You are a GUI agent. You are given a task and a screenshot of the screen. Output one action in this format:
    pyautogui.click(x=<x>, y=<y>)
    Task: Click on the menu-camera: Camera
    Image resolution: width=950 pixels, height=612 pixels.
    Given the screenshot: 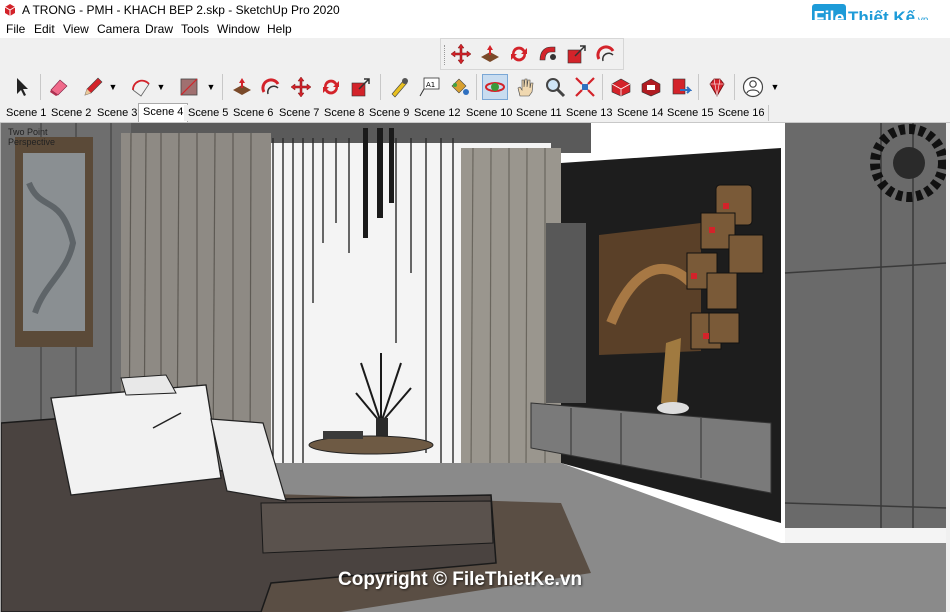 What is the action you would take?
    pyautogui.click(x=118, y=29)
    